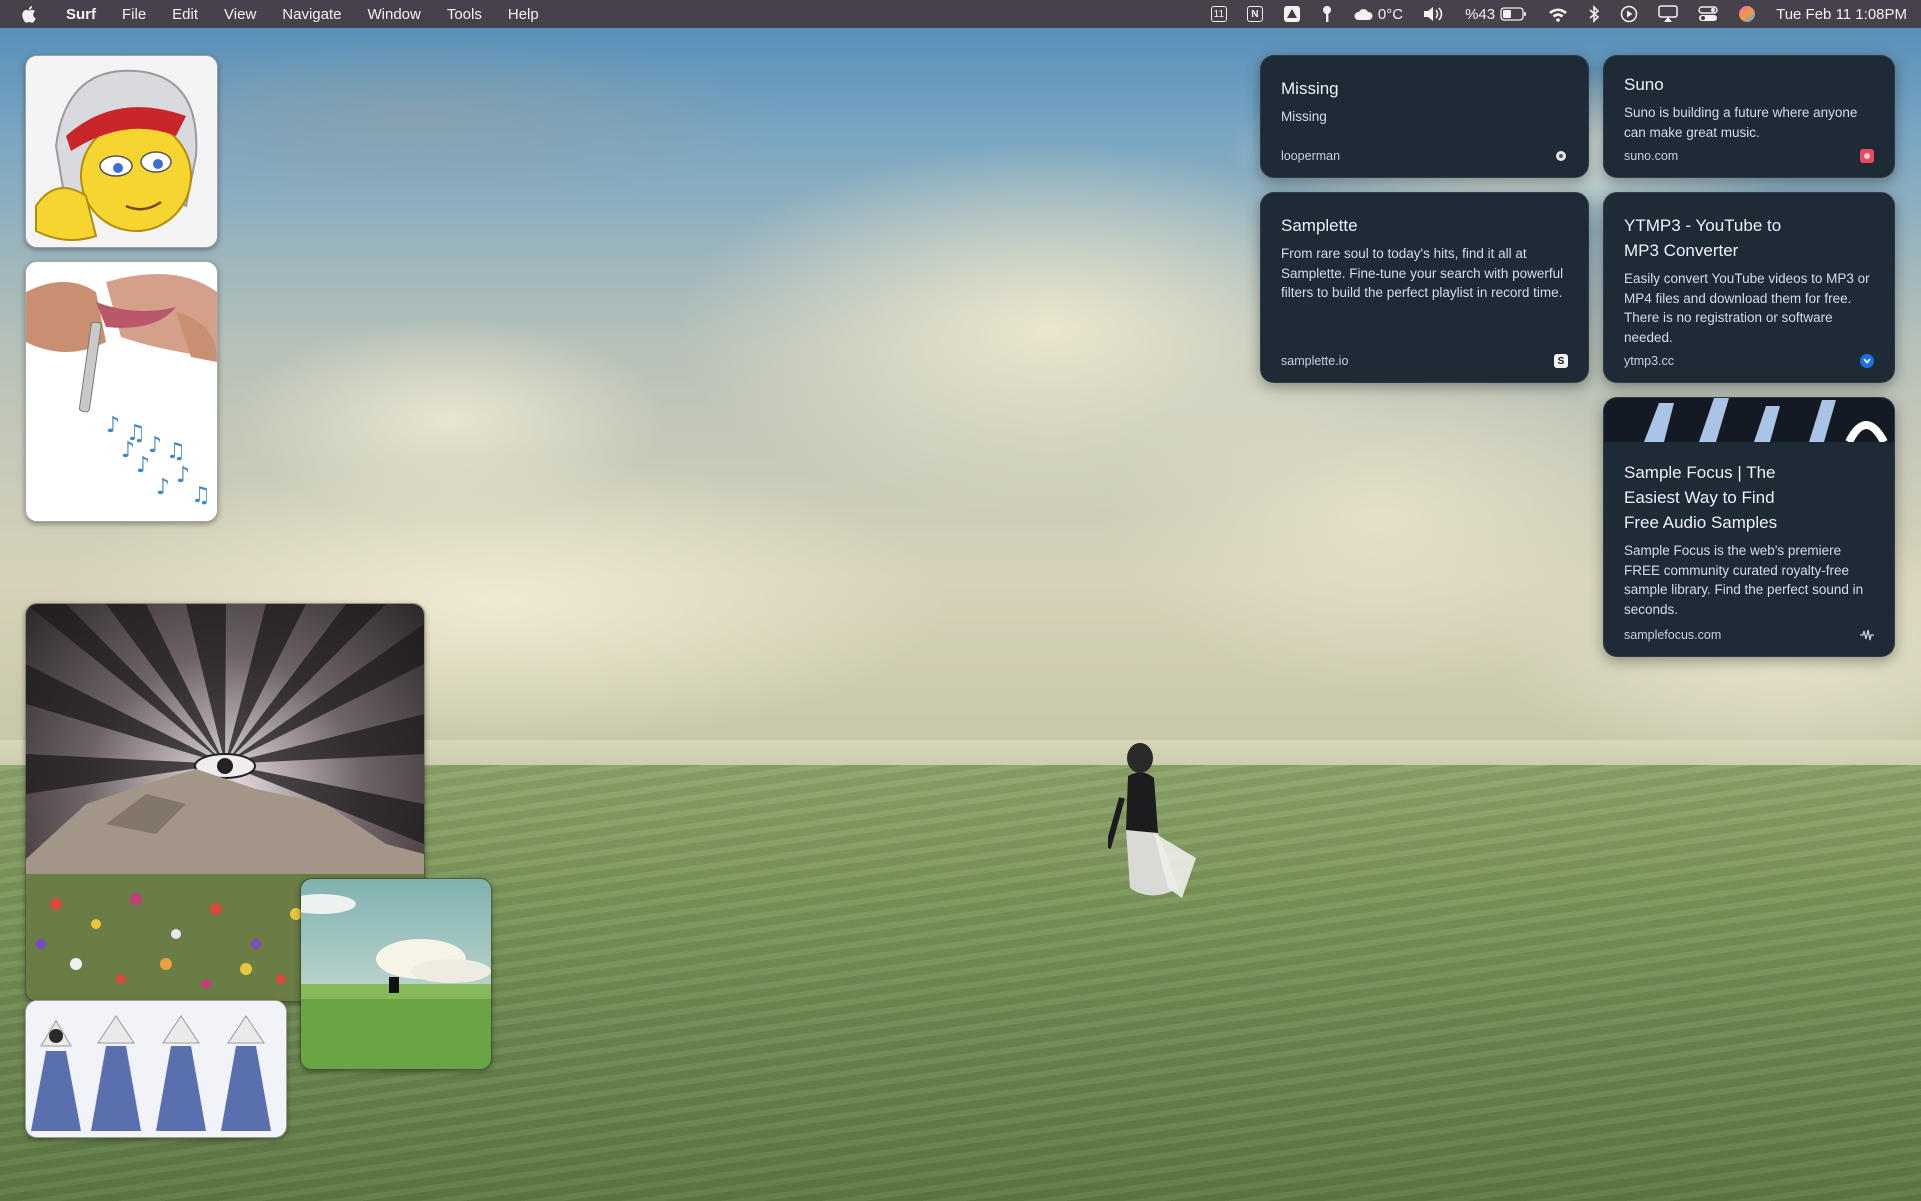  I want to click on emoji-phone-image, so click(121, 151).